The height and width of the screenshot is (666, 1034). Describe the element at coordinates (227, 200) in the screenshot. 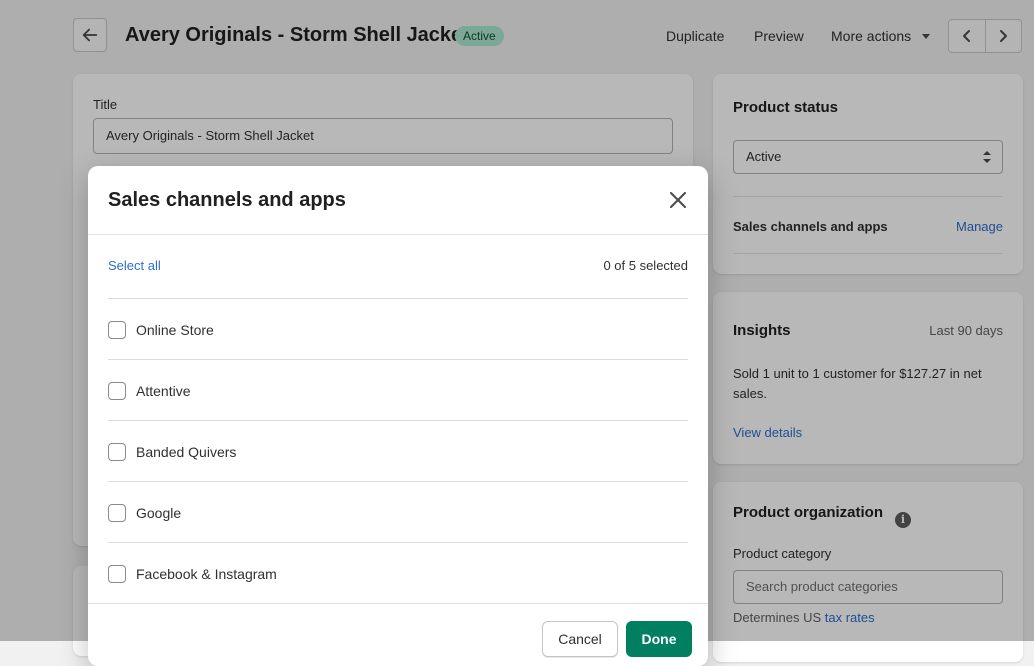

I see `modal-title: Sales channels and apps` at that location.